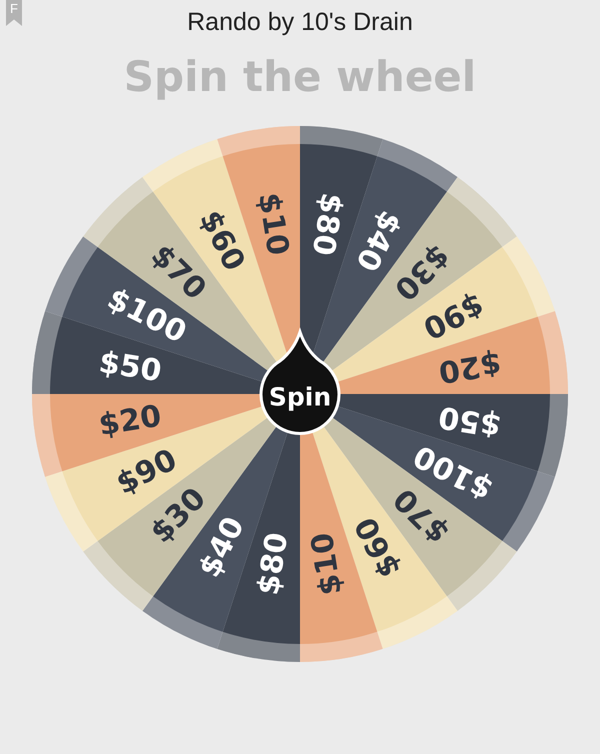  Describe the element at coordinates (14, 13) in the screenshot. I see `bookmark-badge: F` at that location.